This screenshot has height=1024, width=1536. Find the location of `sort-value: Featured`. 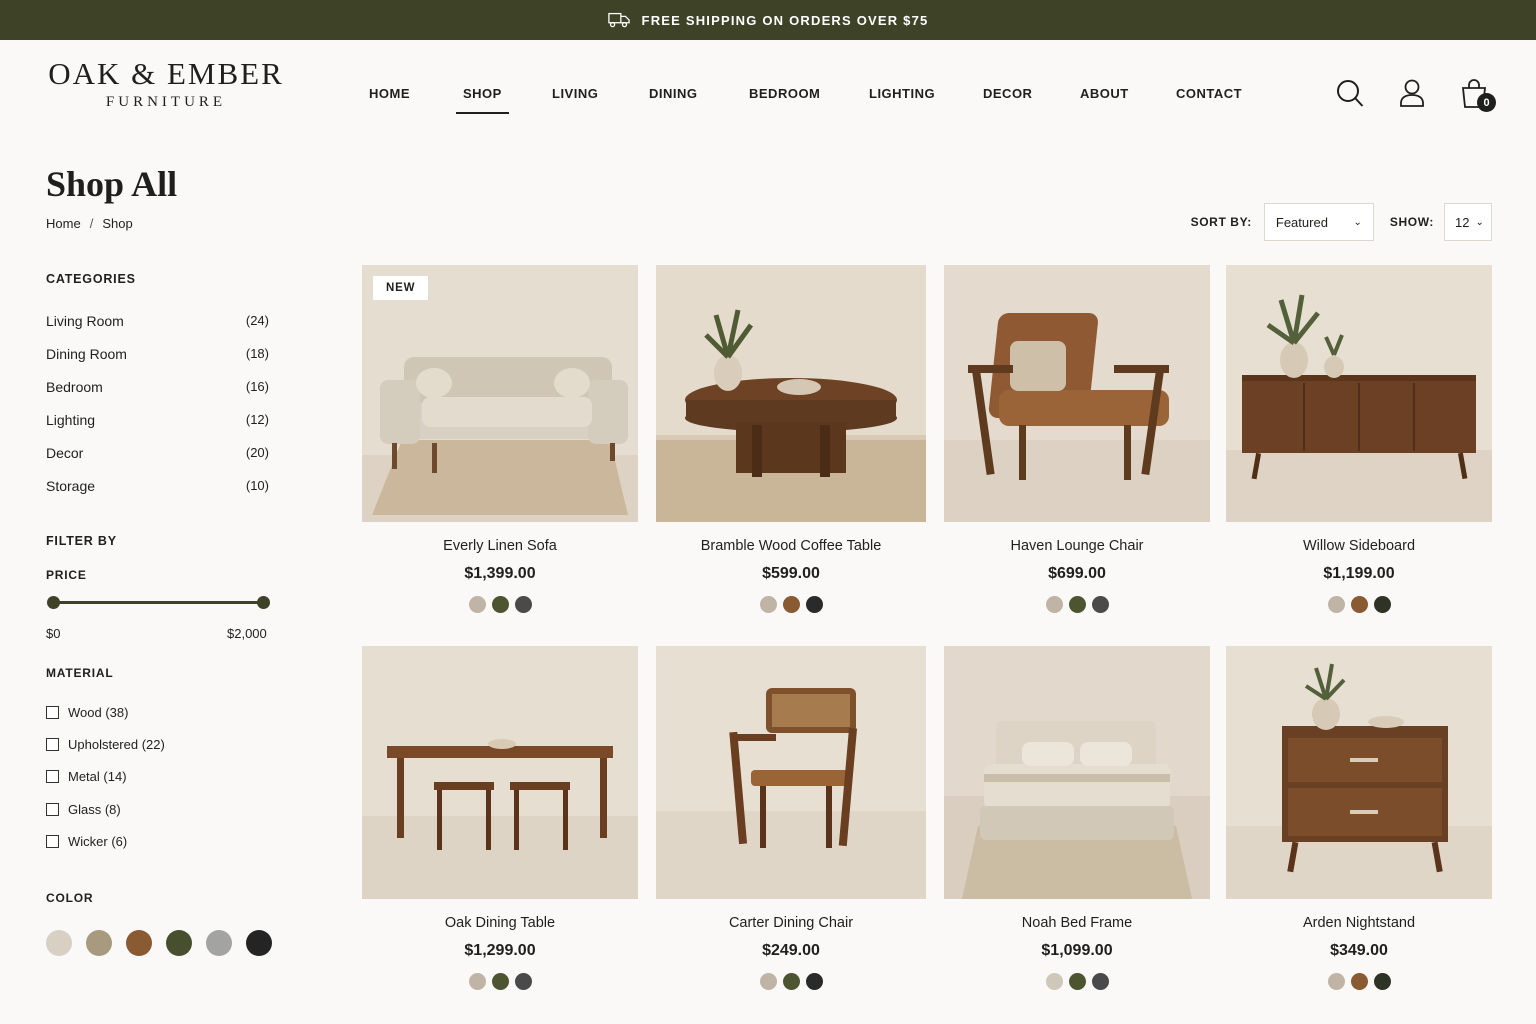

sort-value: Featured is located at coordinates (1301, 222).